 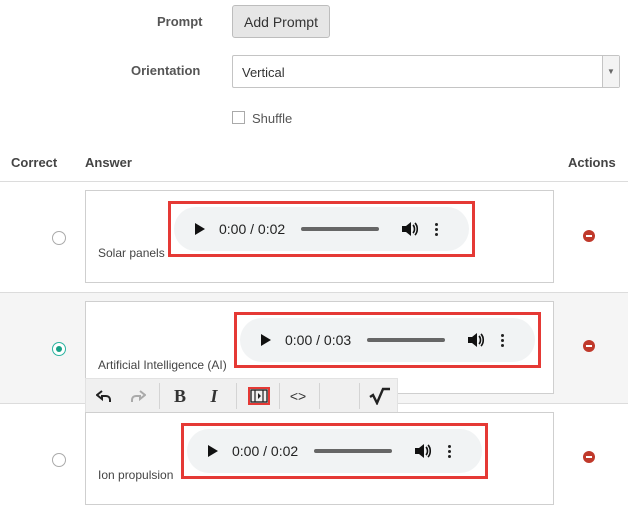 I want to click on column-header-correct: Correct, so click(x=34, y=162).